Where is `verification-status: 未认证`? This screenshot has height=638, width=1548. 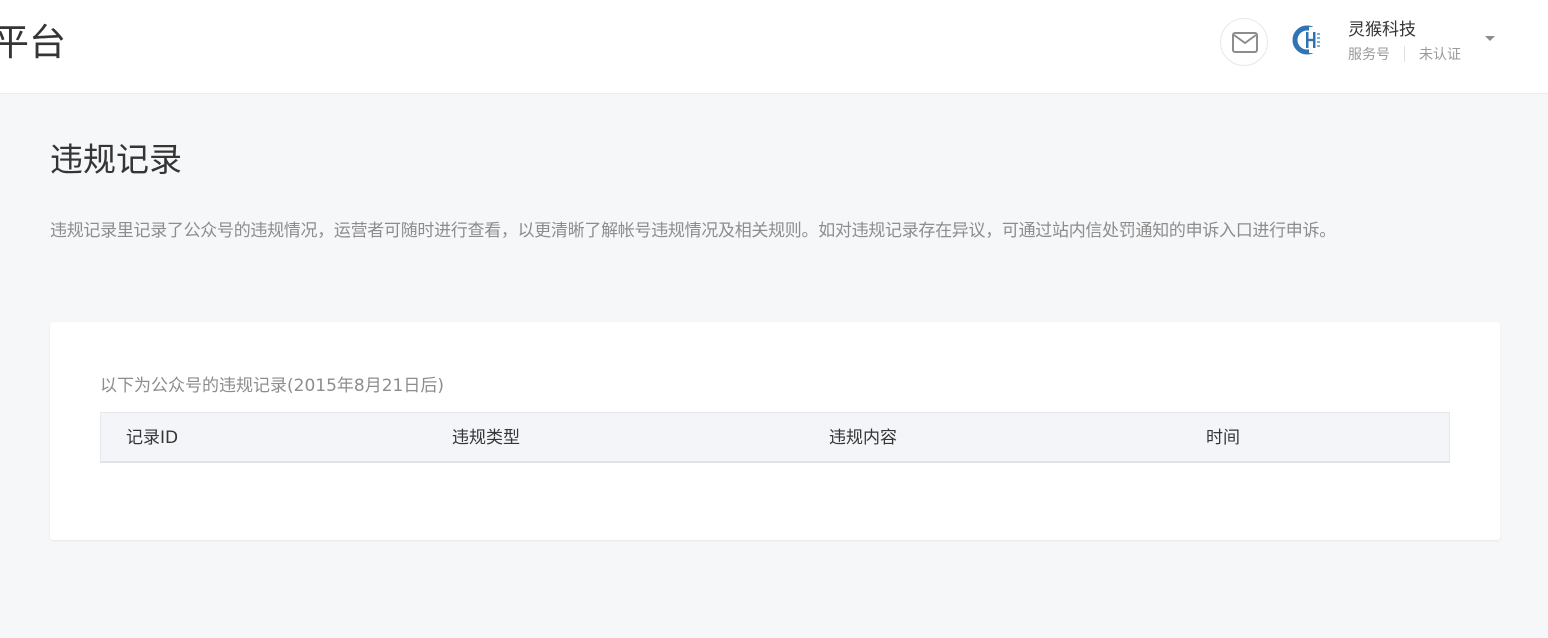 verification-status: 未认证 is located at coordinates (1440, 55).